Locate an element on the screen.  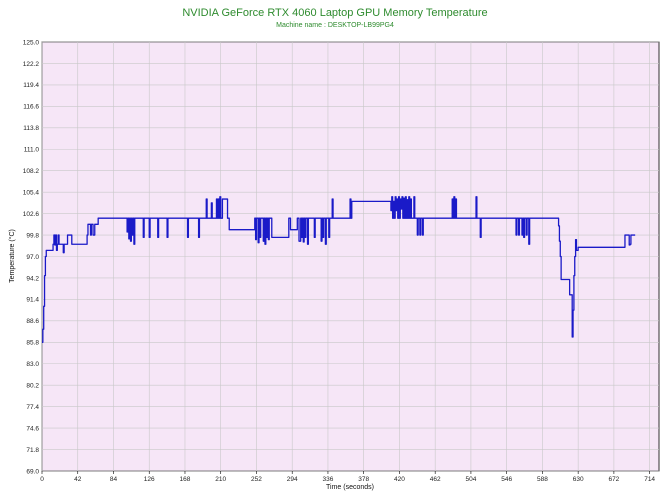
x-tick-label: 336 is located at coordinates (328, 479).